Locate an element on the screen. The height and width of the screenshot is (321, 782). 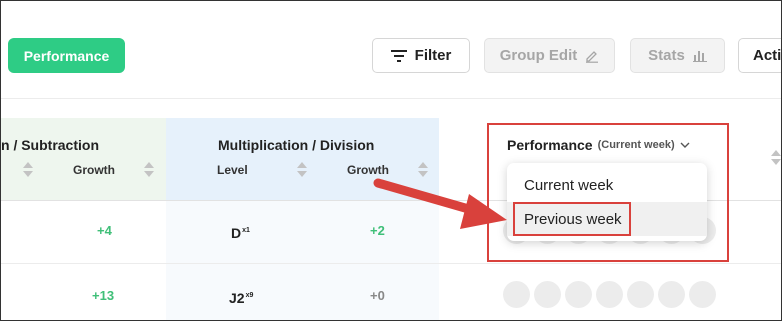
mult-level-header: Level is located at coordinates (232, 170).